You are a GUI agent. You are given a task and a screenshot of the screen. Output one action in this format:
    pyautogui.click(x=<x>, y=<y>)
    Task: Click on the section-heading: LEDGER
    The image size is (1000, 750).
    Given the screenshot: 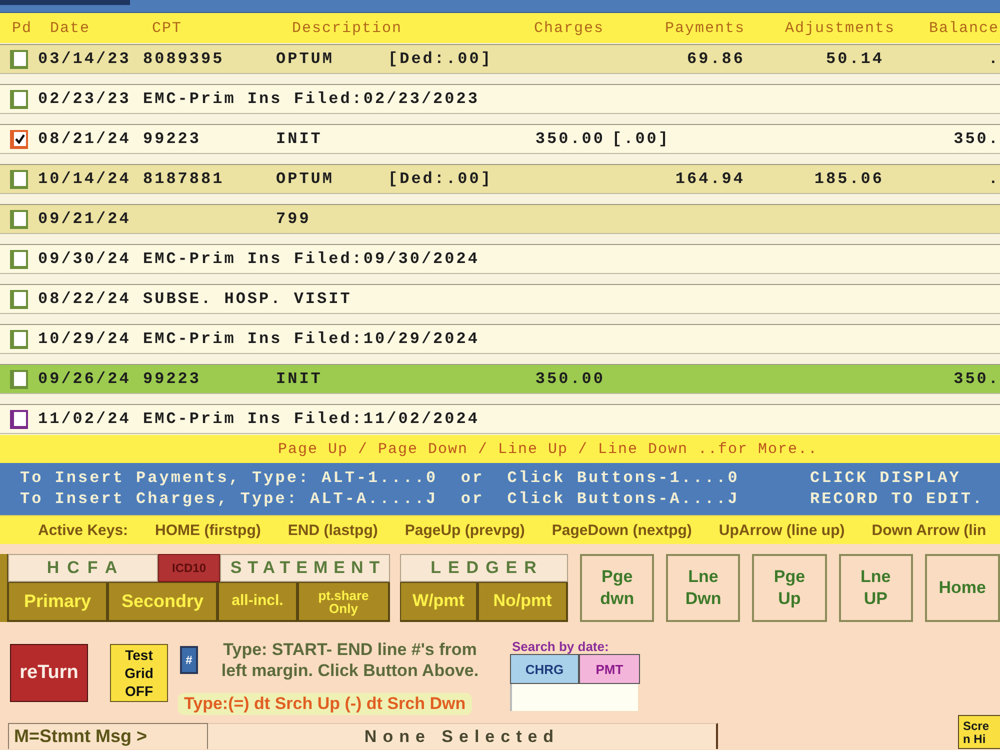 What is the action you would take?
    pyautogui.click(x=484, y=568)
    